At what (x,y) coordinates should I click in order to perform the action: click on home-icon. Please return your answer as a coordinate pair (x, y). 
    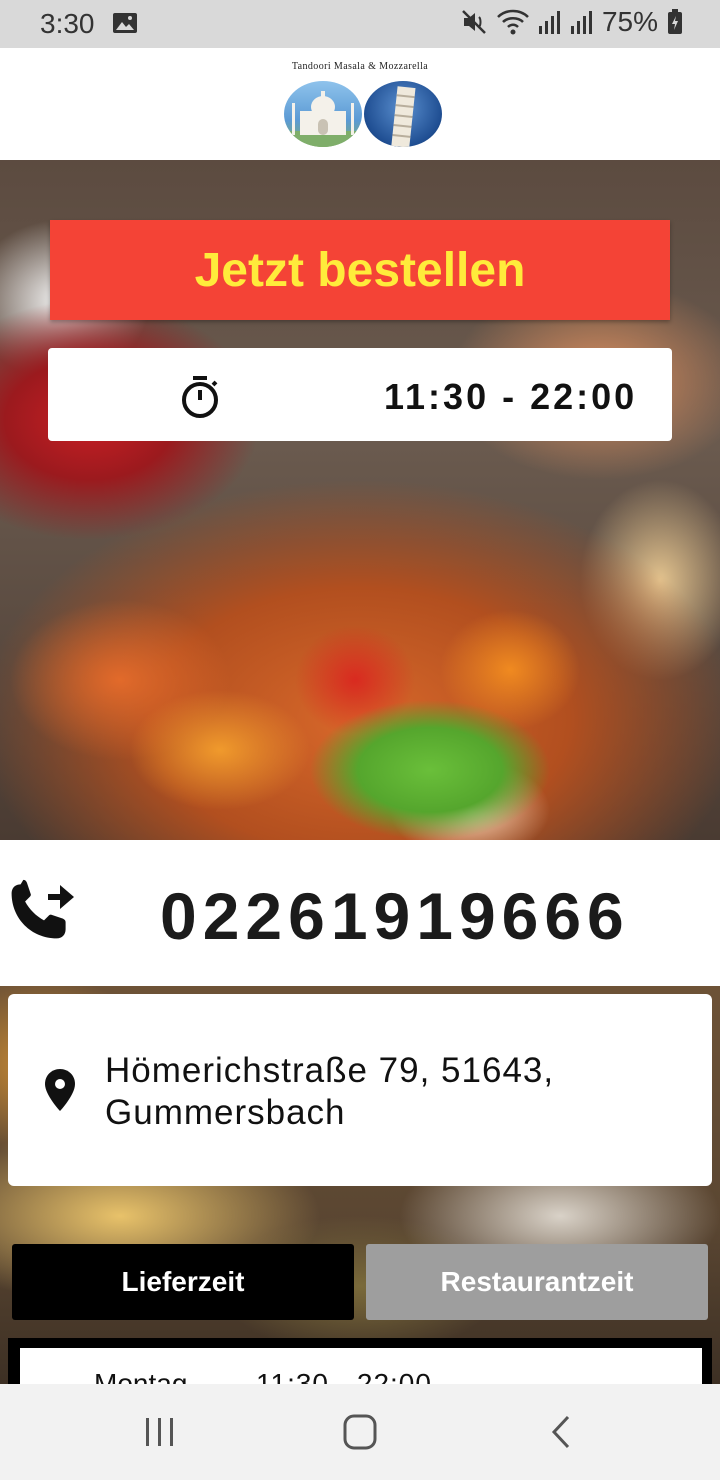
    Looking at the image, I should click on (360, 1432).